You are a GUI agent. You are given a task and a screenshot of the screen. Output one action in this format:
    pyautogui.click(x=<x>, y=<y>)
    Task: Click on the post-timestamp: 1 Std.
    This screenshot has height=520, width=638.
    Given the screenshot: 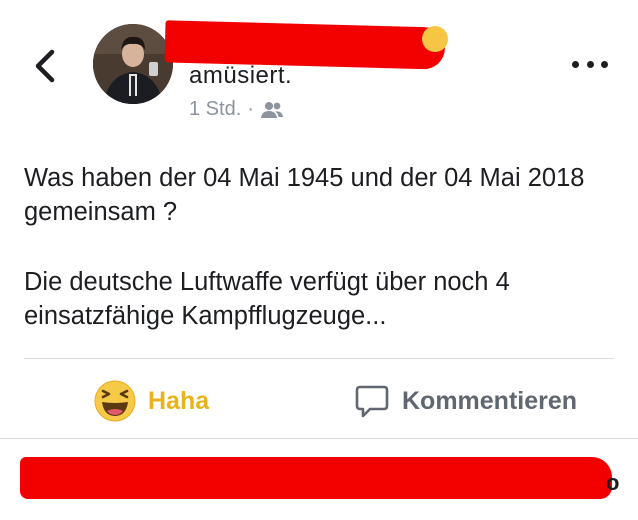 What is the action you would take?
    pyautogui.click(x=215, y=109)
    